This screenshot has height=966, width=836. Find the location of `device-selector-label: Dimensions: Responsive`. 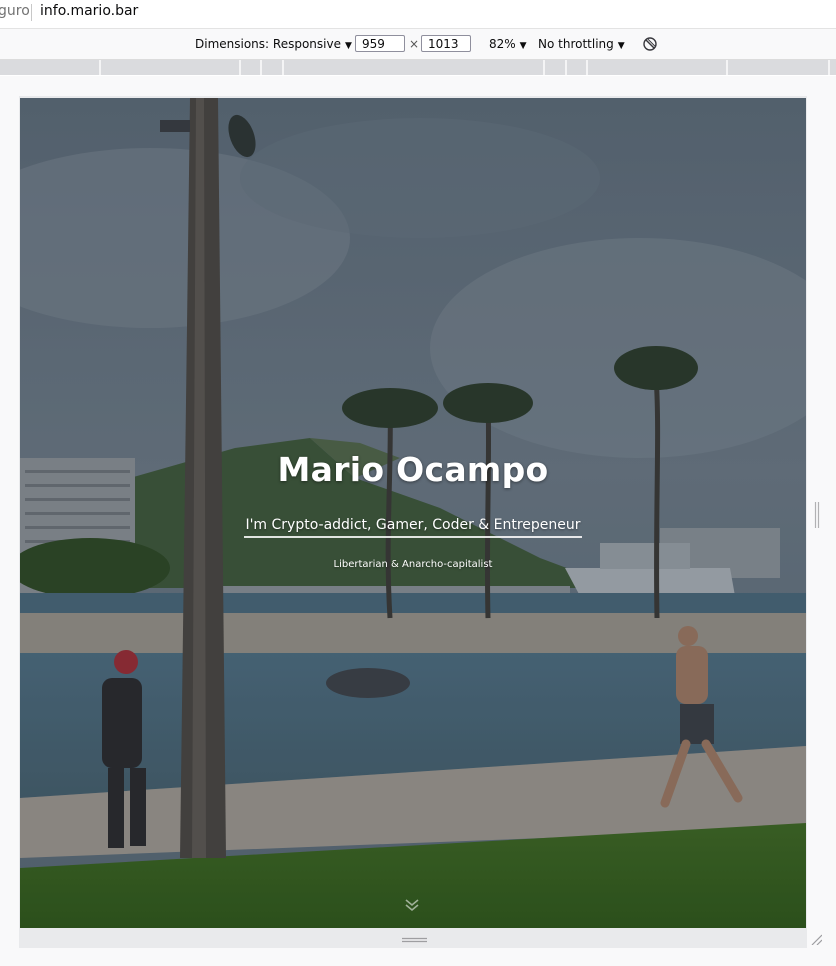

device-selector-label: Dimensions: Responsive is located at coordinates (268, 44).